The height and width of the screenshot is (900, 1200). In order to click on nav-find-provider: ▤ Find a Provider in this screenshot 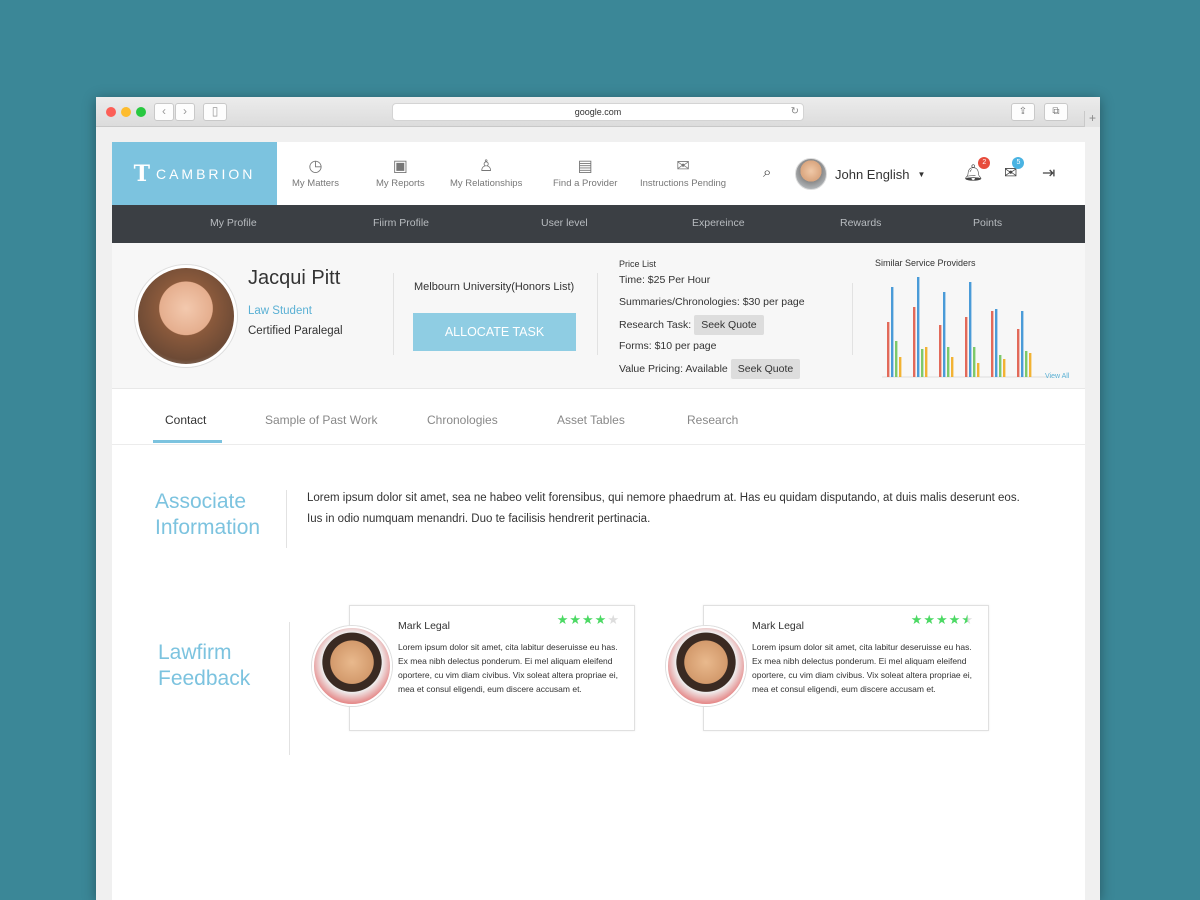, I will do `click(585, 172)`.